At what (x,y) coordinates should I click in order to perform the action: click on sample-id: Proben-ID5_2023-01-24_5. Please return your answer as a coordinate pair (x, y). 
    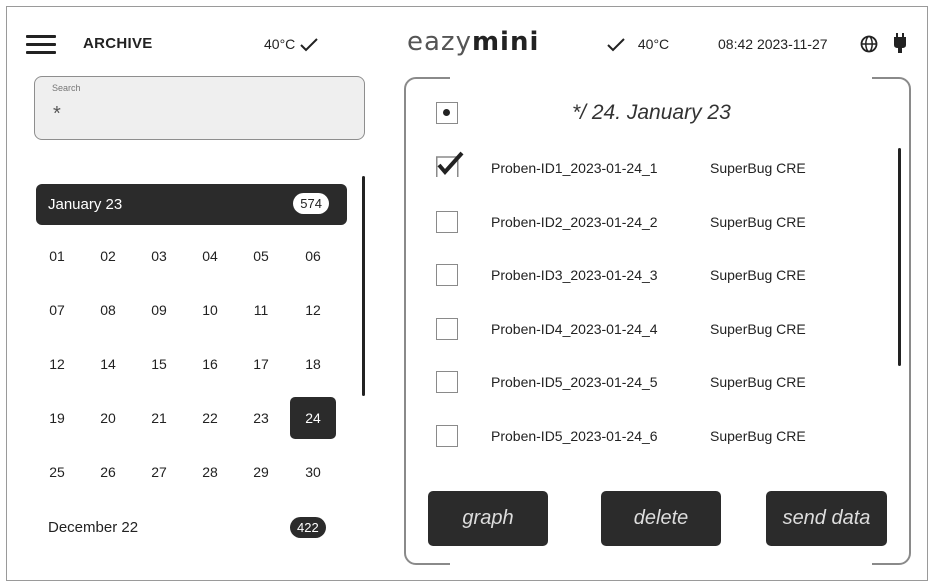
    Looking at the image, I should click on (574, 382).